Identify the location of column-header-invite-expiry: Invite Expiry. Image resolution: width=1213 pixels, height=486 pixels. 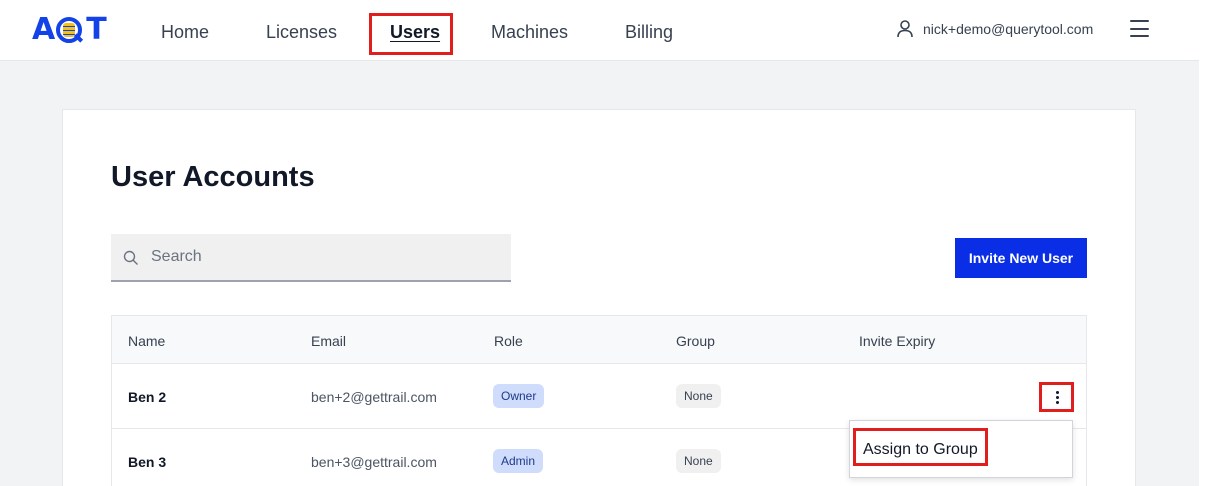
(897, 341).